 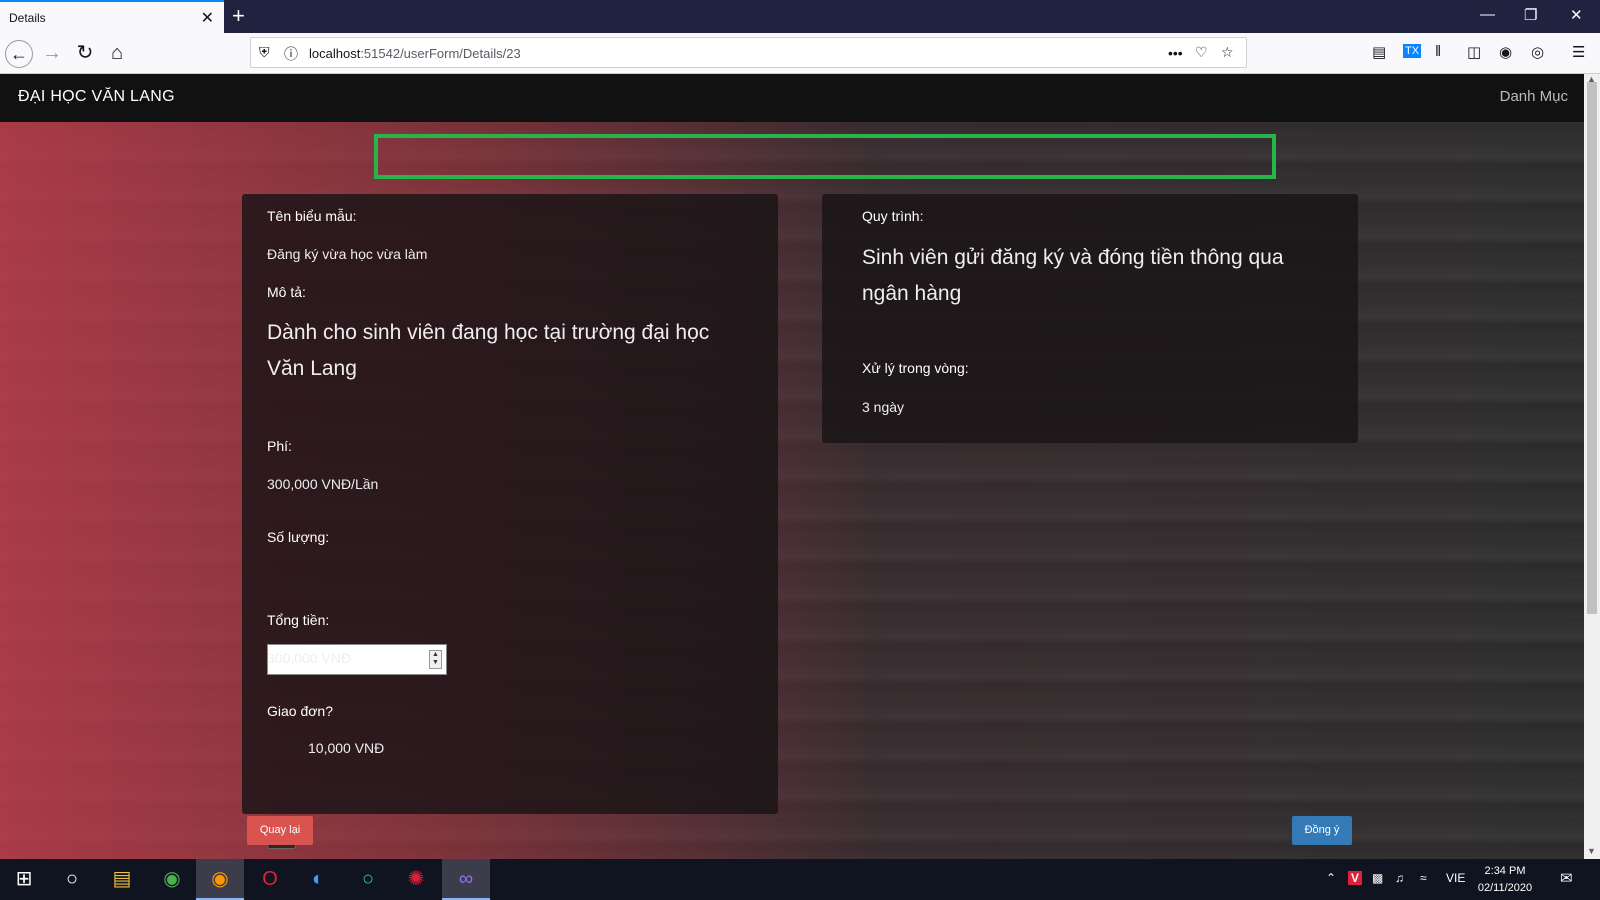 I want to click on url-host: localhost, so click(x=335, y=53).